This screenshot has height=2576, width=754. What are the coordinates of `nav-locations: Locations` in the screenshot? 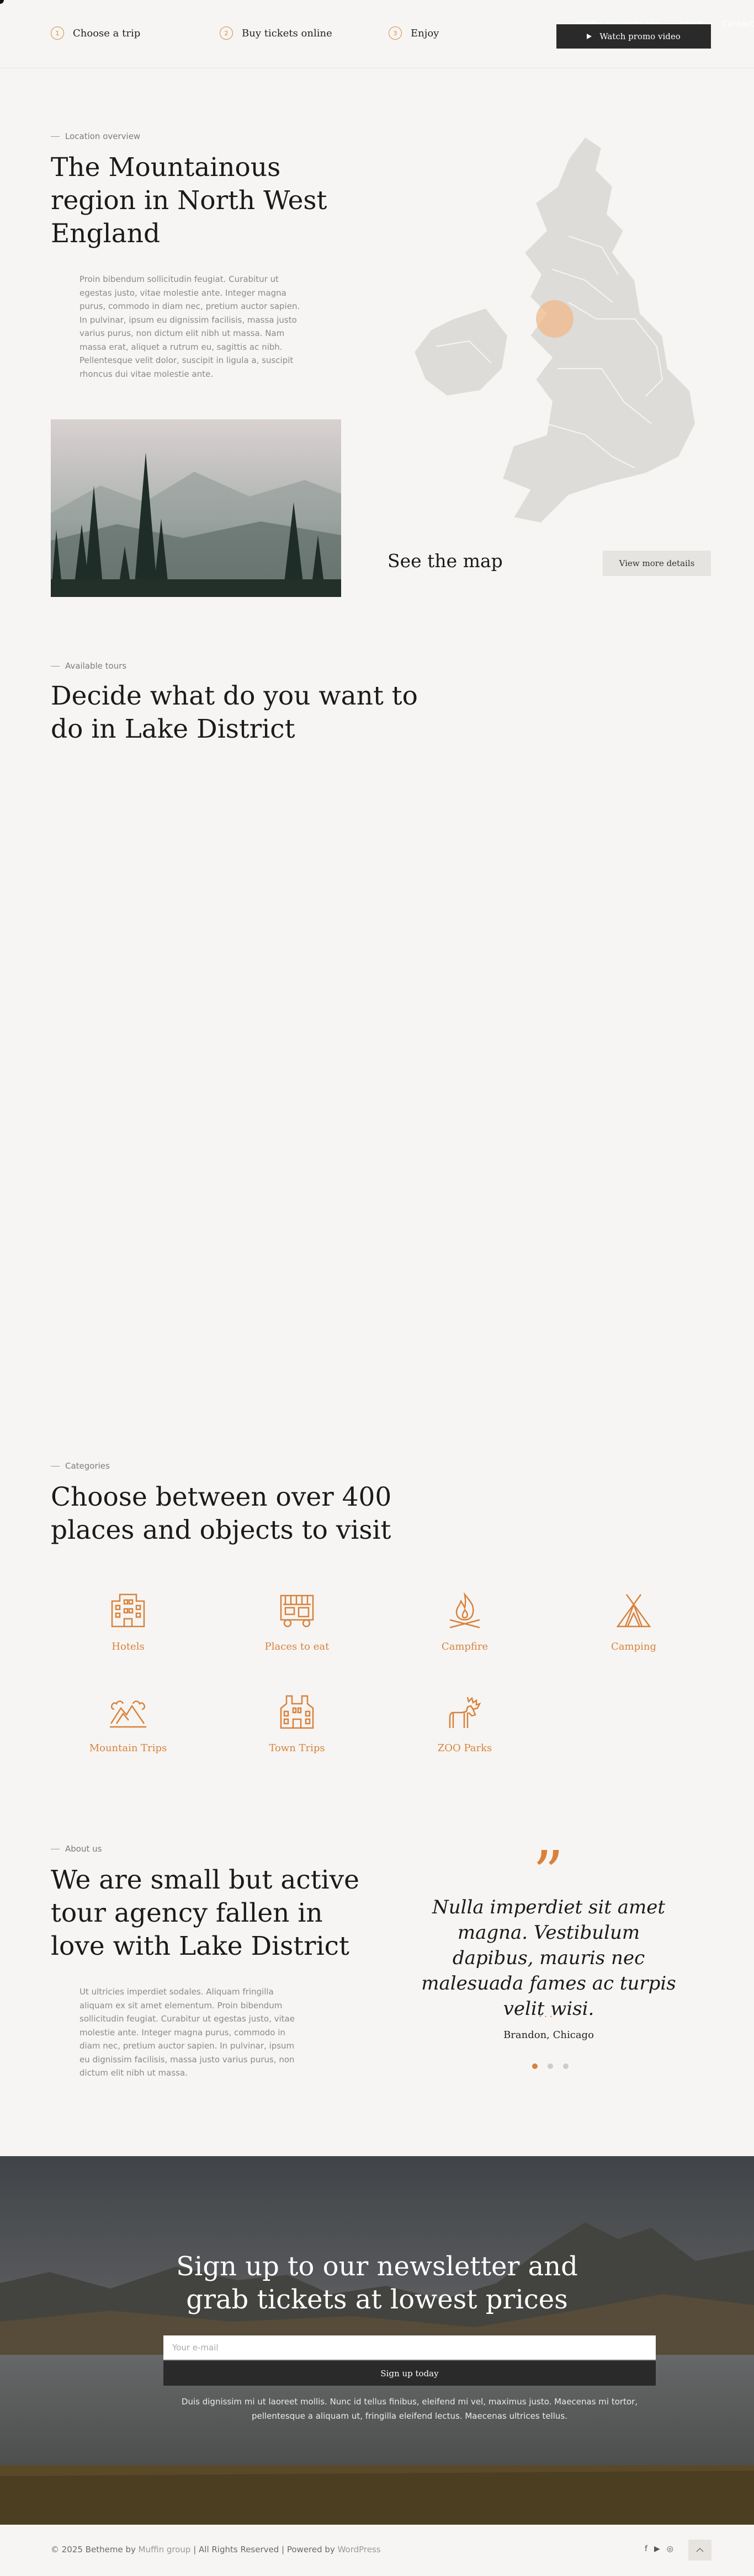 It's located at (538, 24).